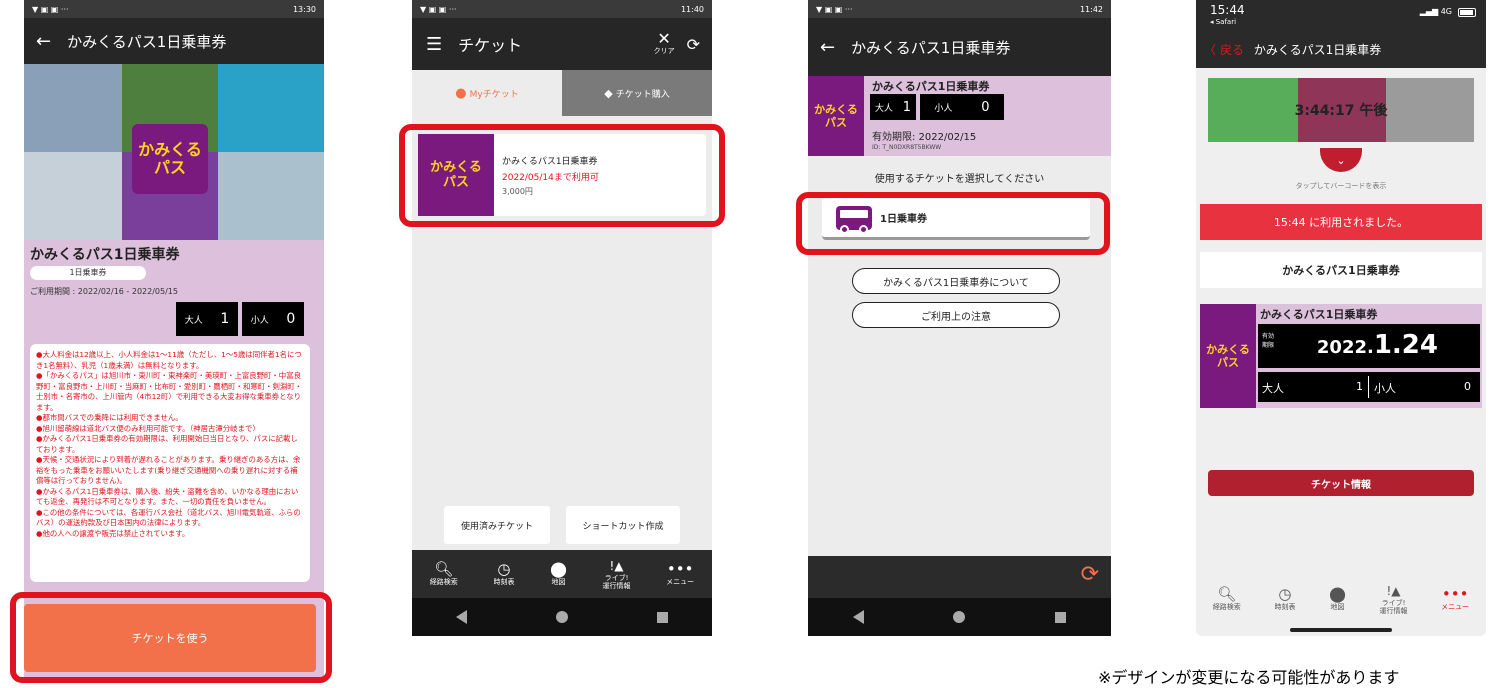  What do you see at coordinates (562, 44) in the screenshot?
I see `app-bar: ☰ チケット ✕ クリア ⟳` at bounding box center [562, 44].